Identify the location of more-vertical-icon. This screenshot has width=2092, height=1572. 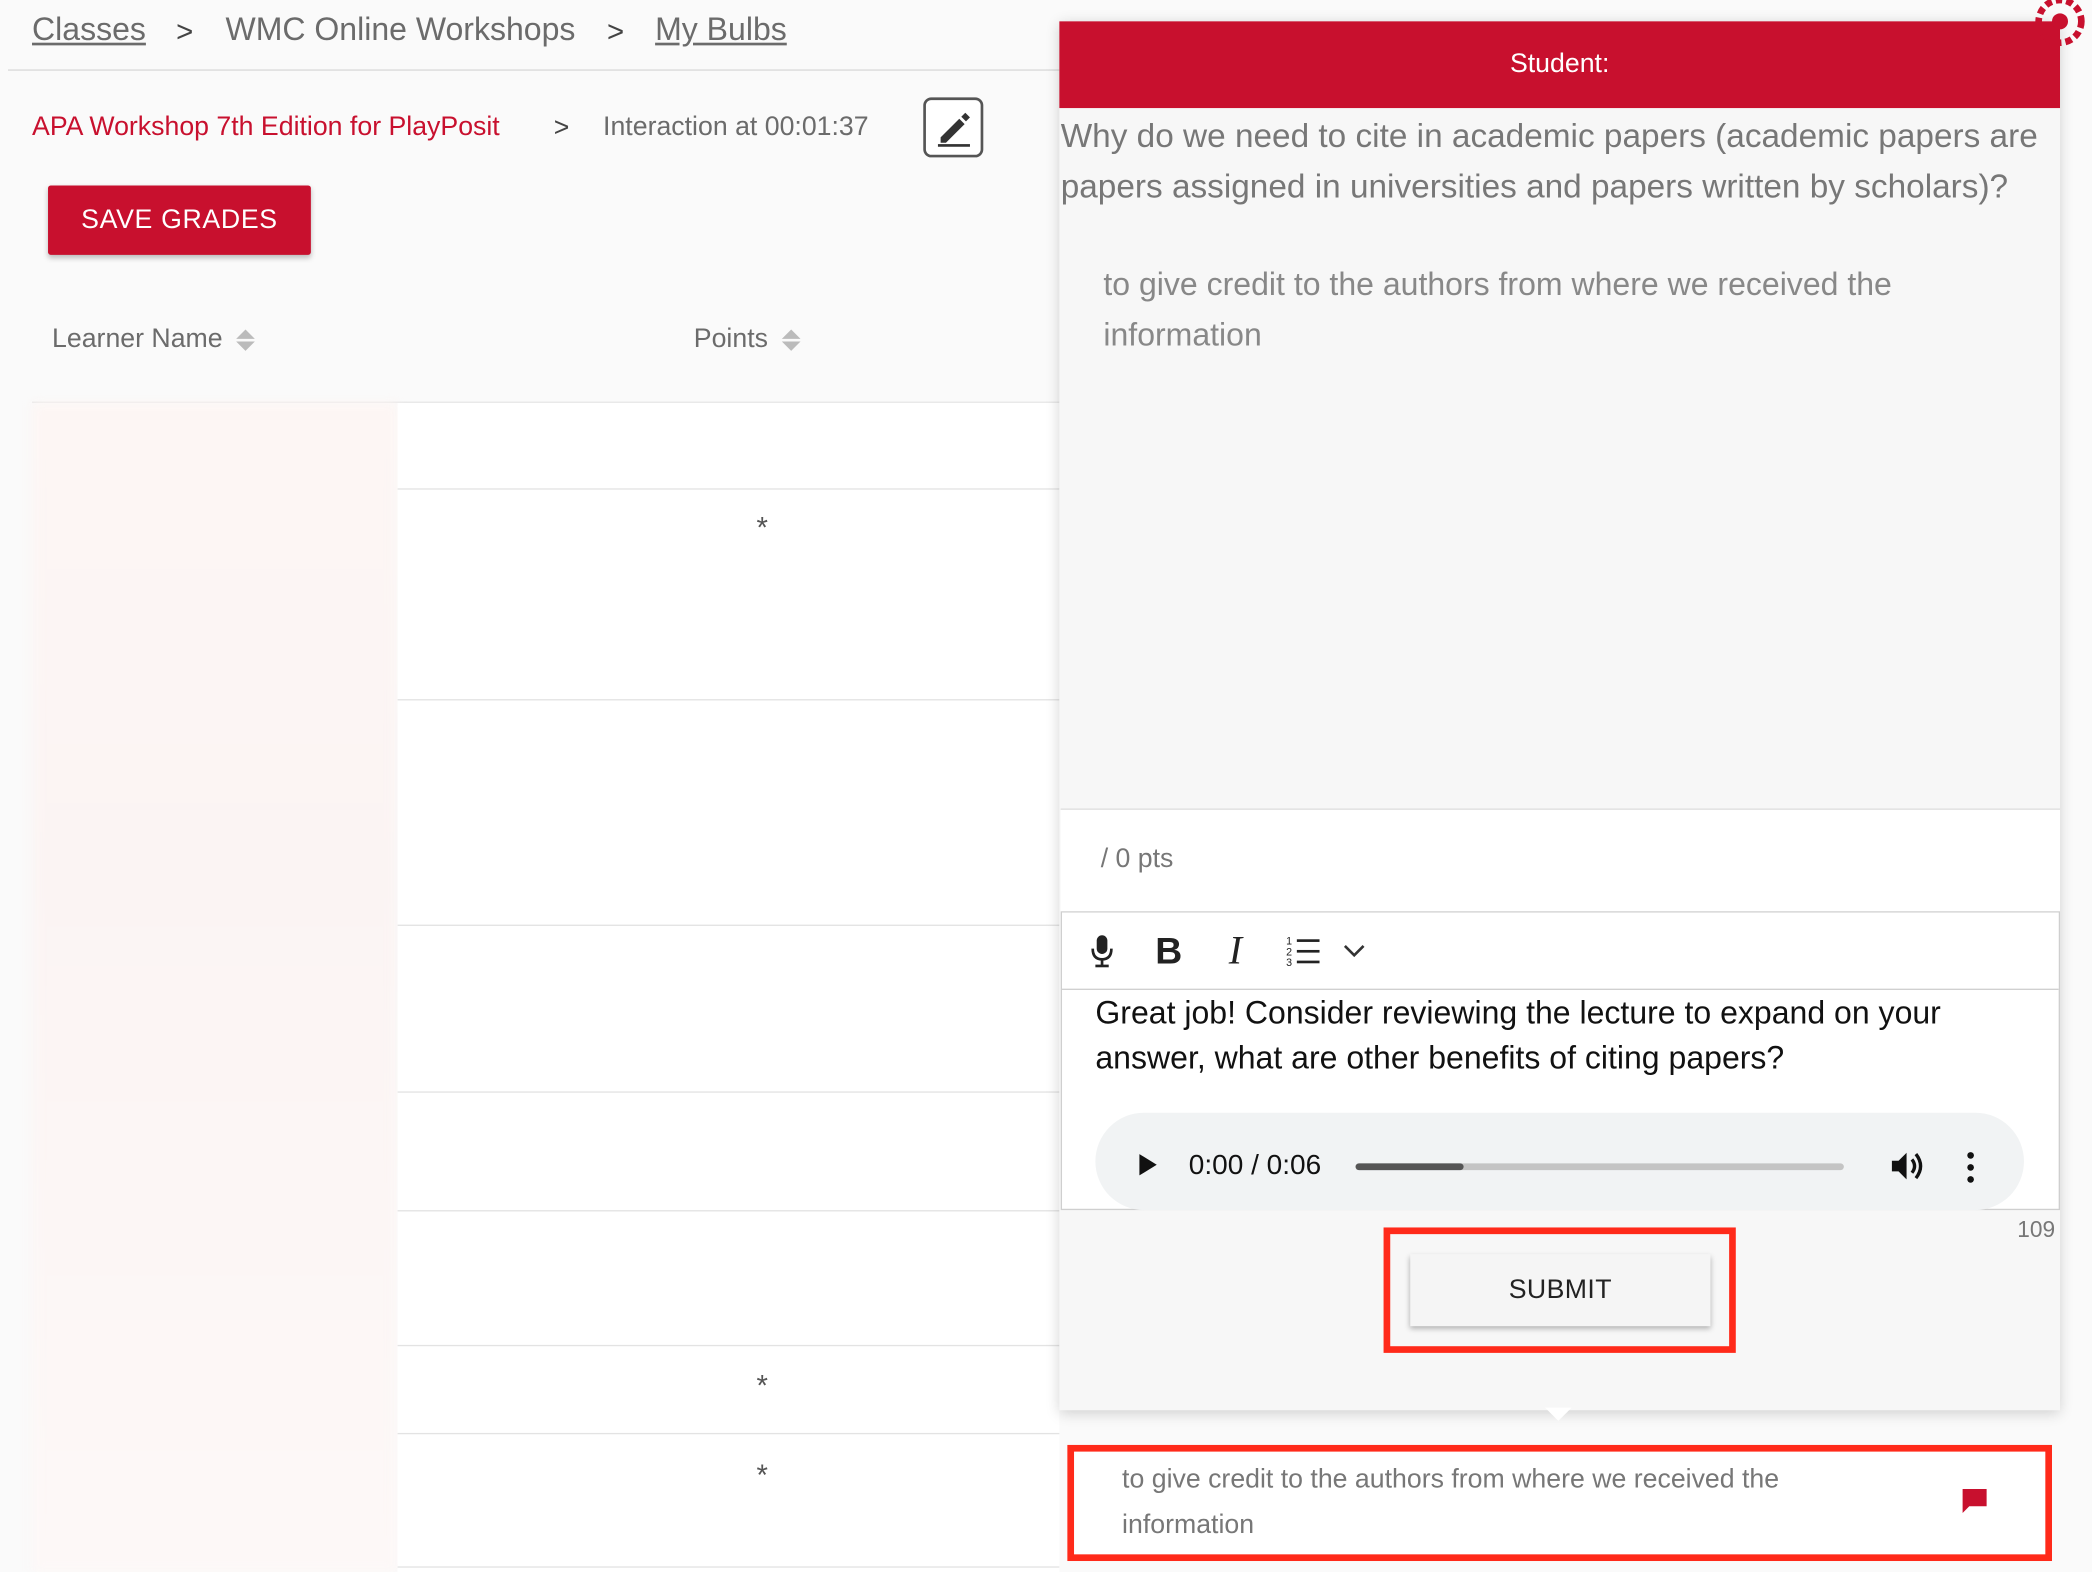
(1970, 1167).